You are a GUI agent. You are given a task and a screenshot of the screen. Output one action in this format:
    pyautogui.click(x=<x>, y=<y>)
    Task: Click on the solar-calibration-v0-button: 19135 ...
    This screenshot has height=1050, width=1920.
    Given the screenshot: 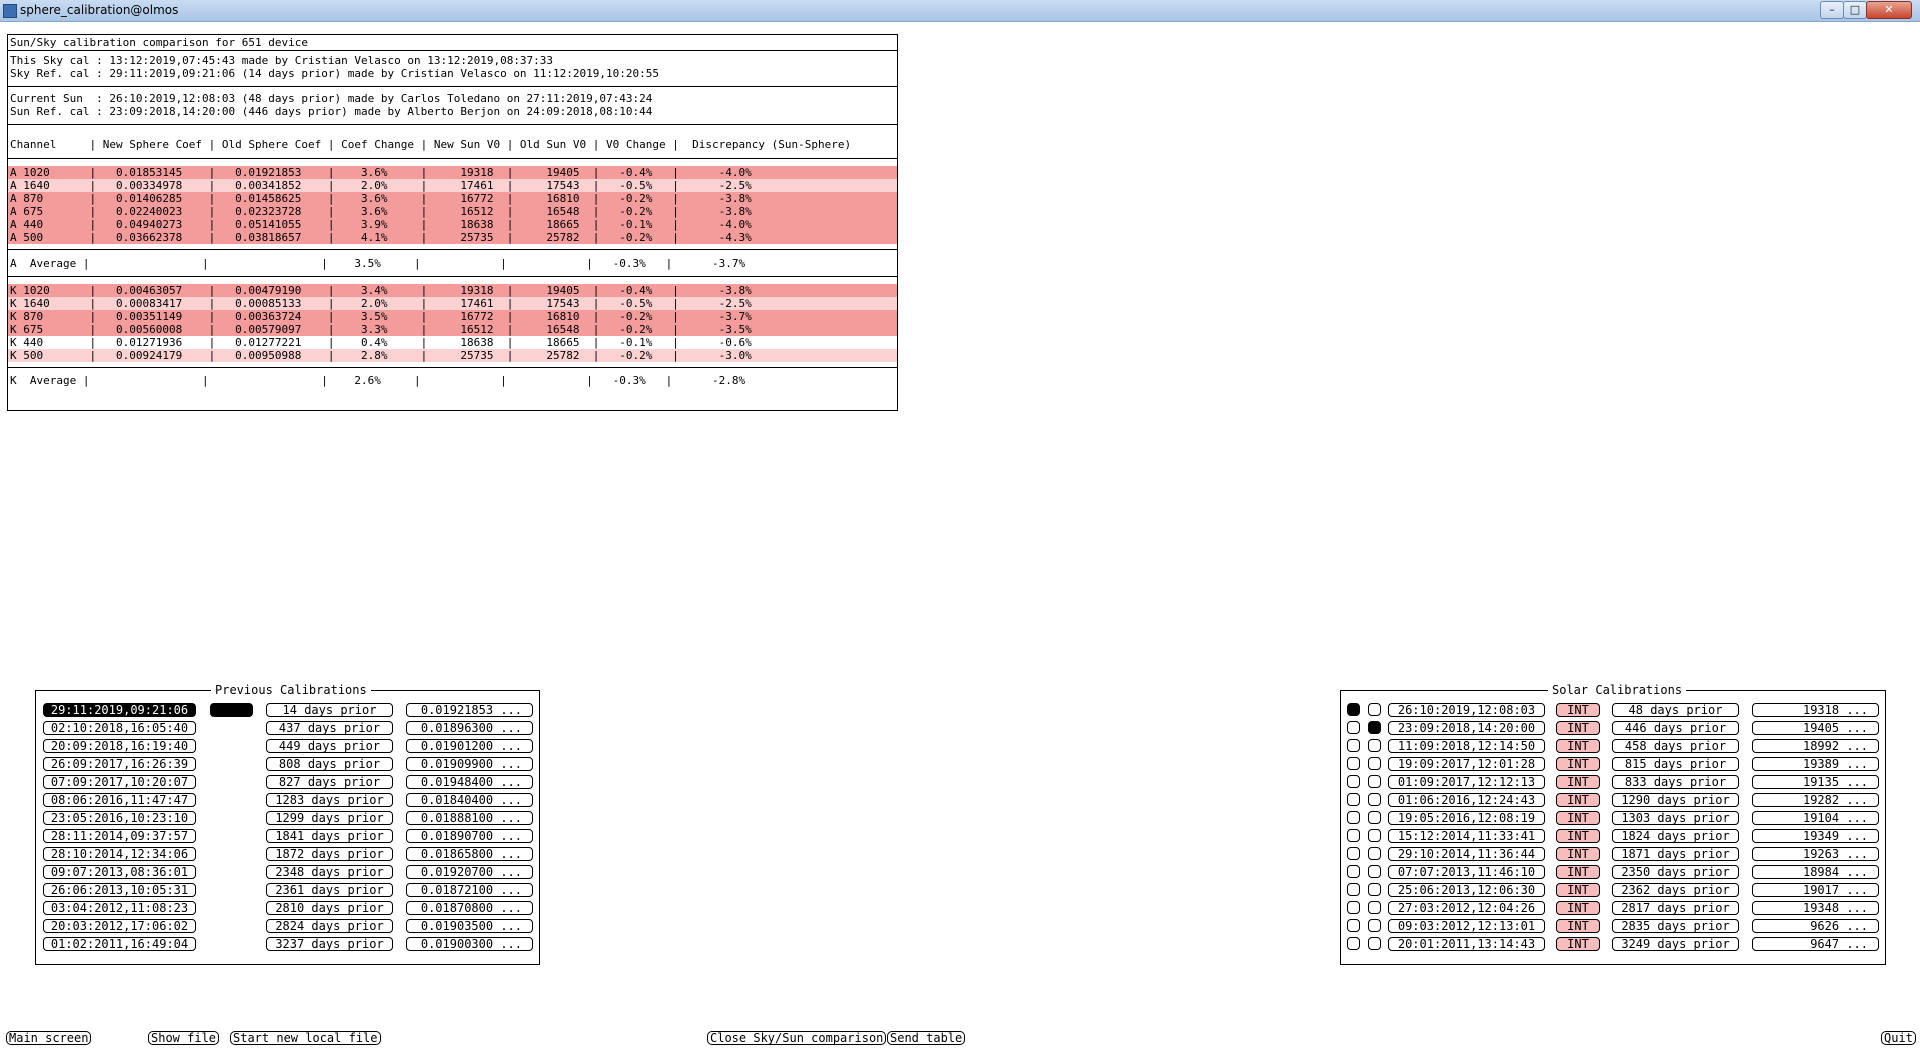 What is the action you would take?
    pyautogui.click(x=1815, y=782)
    